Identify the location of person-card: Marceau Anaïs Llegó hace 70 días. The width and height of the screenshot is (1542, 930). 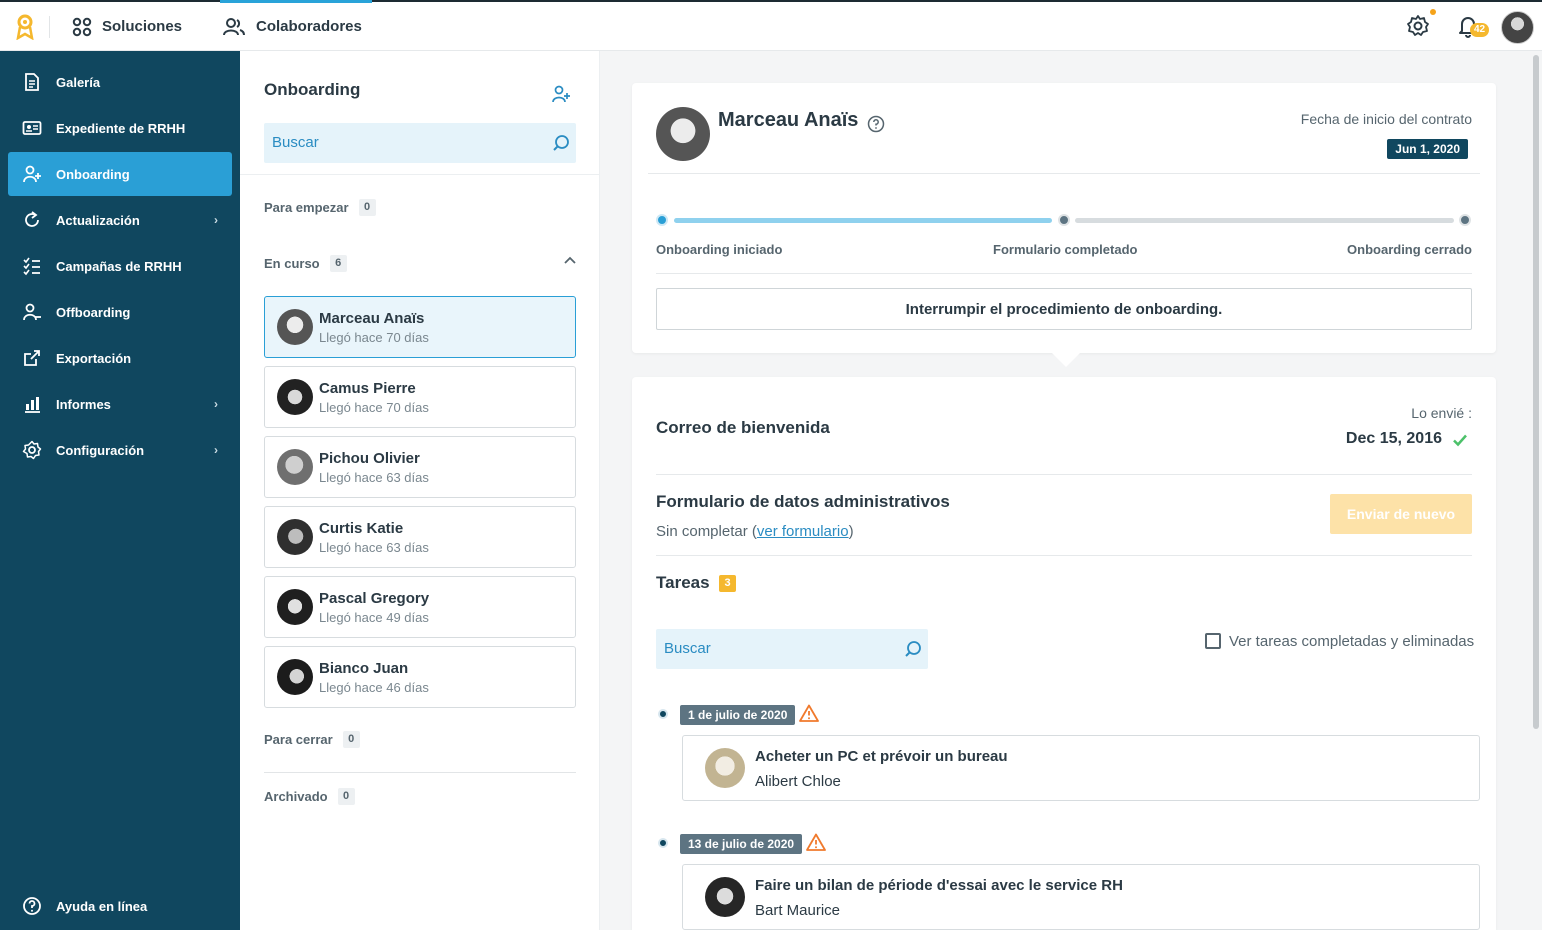
(420, 327).